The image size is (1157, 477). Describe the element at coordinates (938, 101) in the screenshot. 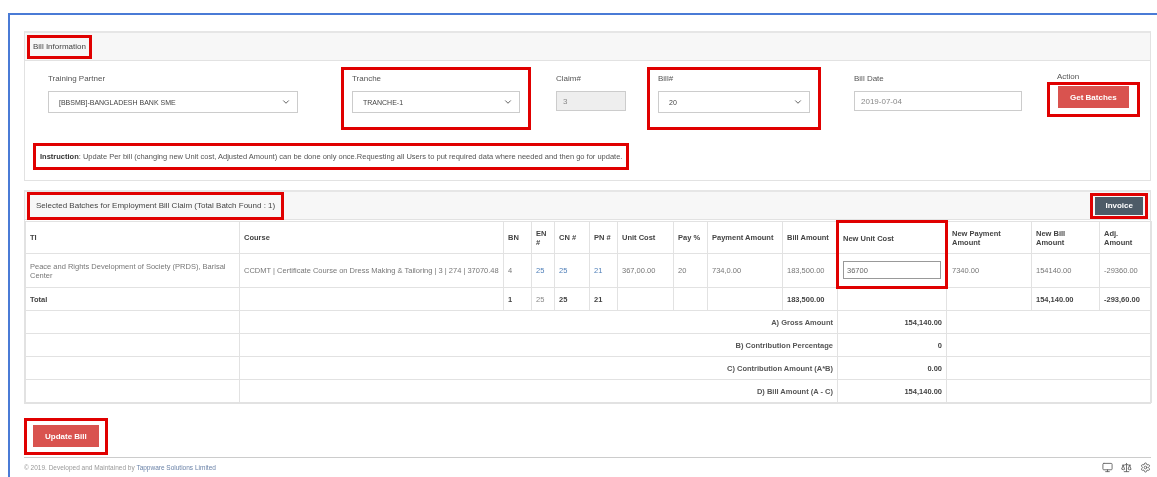

I see `date-field: 2019-07-04` at that location.